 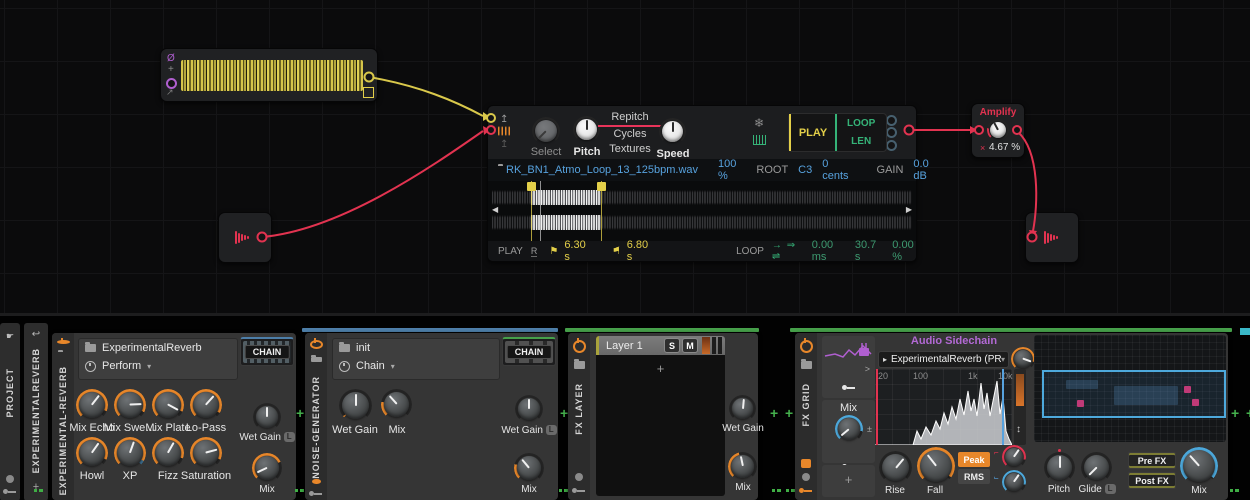 I want to click on layer-device-name: FX LAYER, so click(x=579, y=409).